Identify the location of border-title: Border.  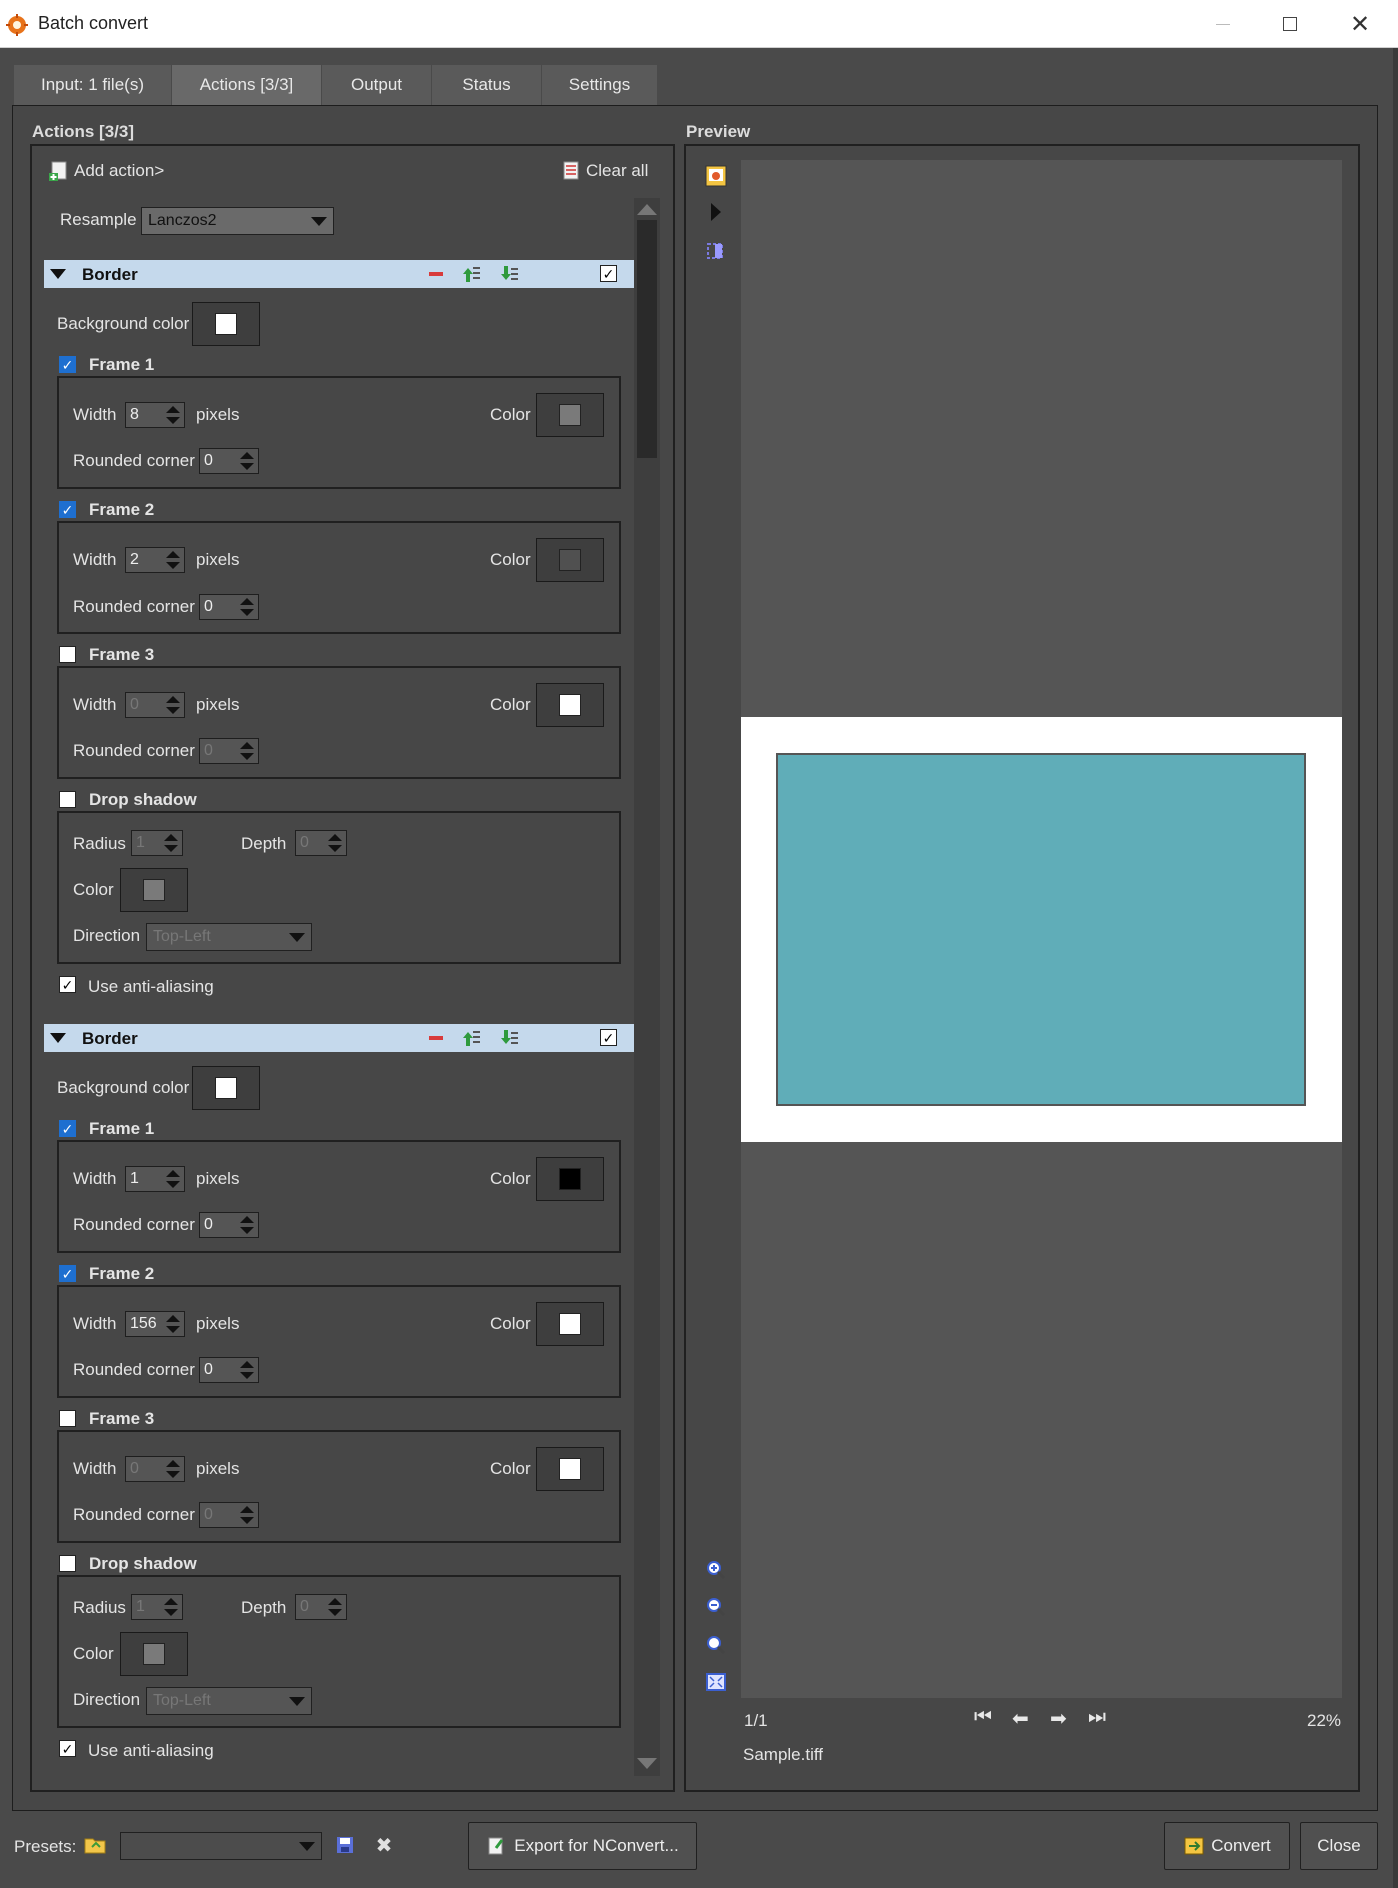
(110, 1038).